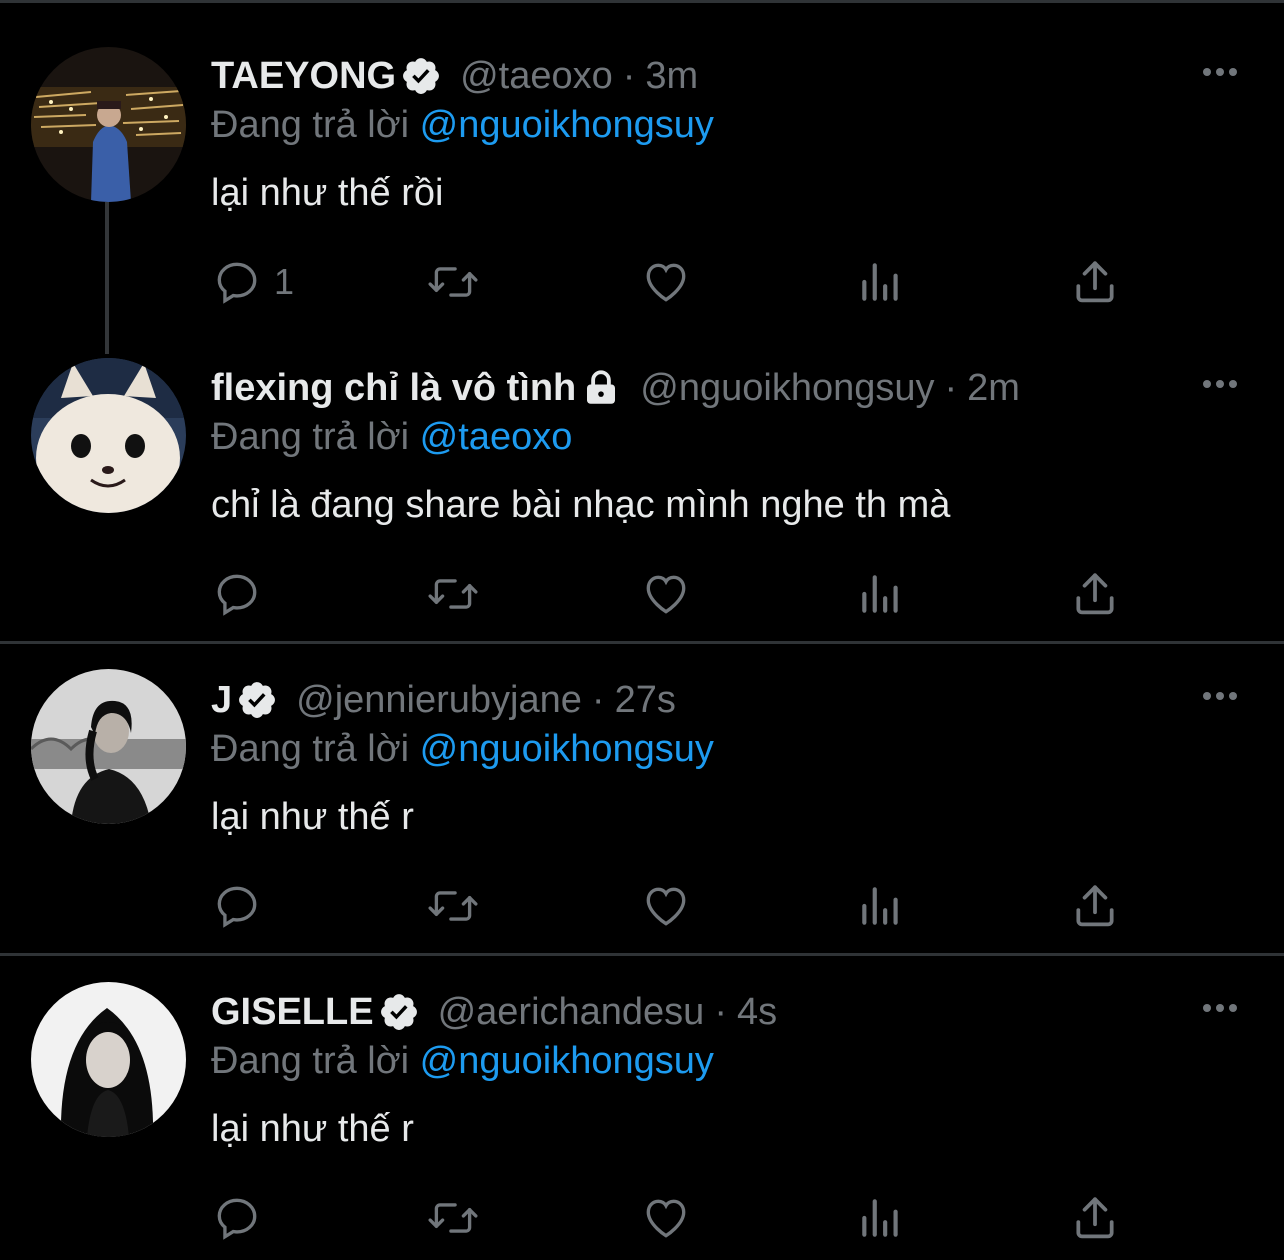  What do you see at coordinates (757, 1012) in the screenshot?
I see `timestamp: 4s` at bounding box center [757, 1012].